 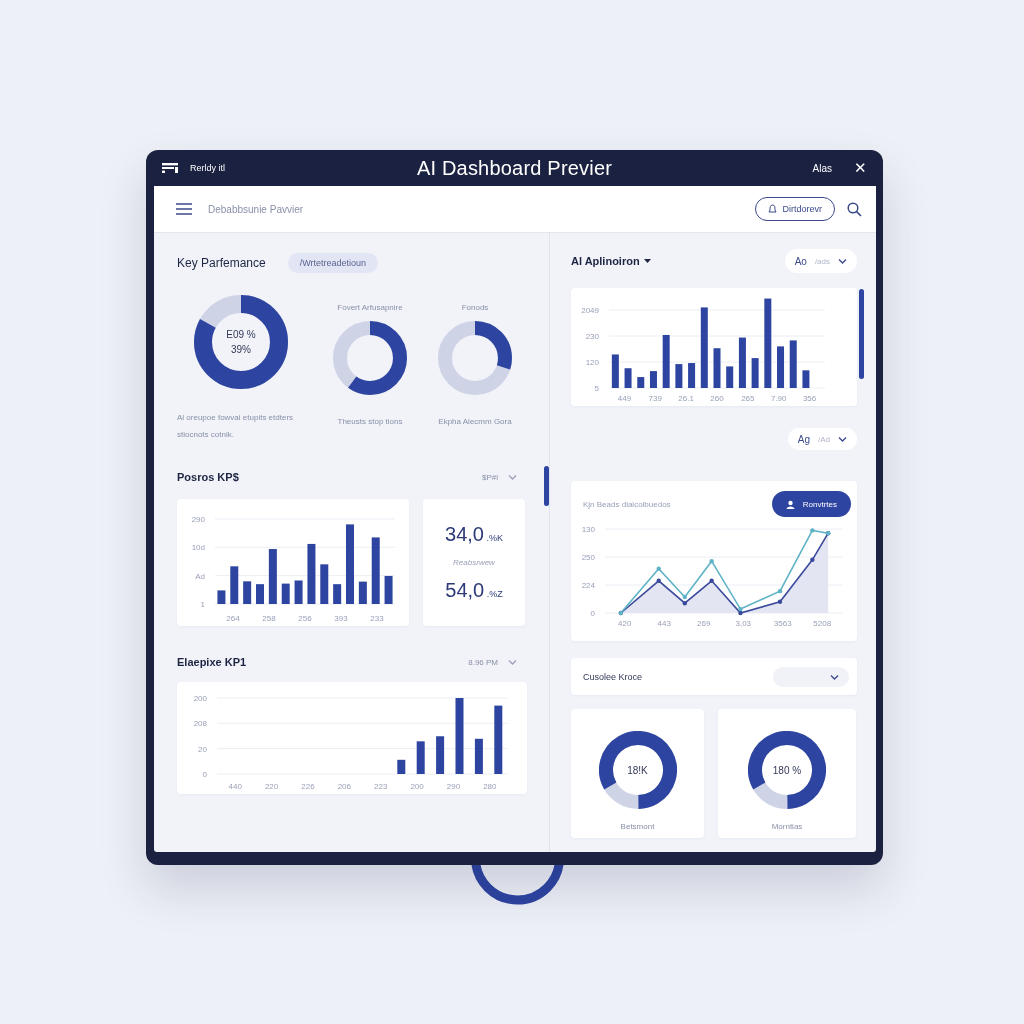 What do you see at coordinates (596, 388) in the screenshot?
I see `axis-label: 5` at bounding box center [596, 388].